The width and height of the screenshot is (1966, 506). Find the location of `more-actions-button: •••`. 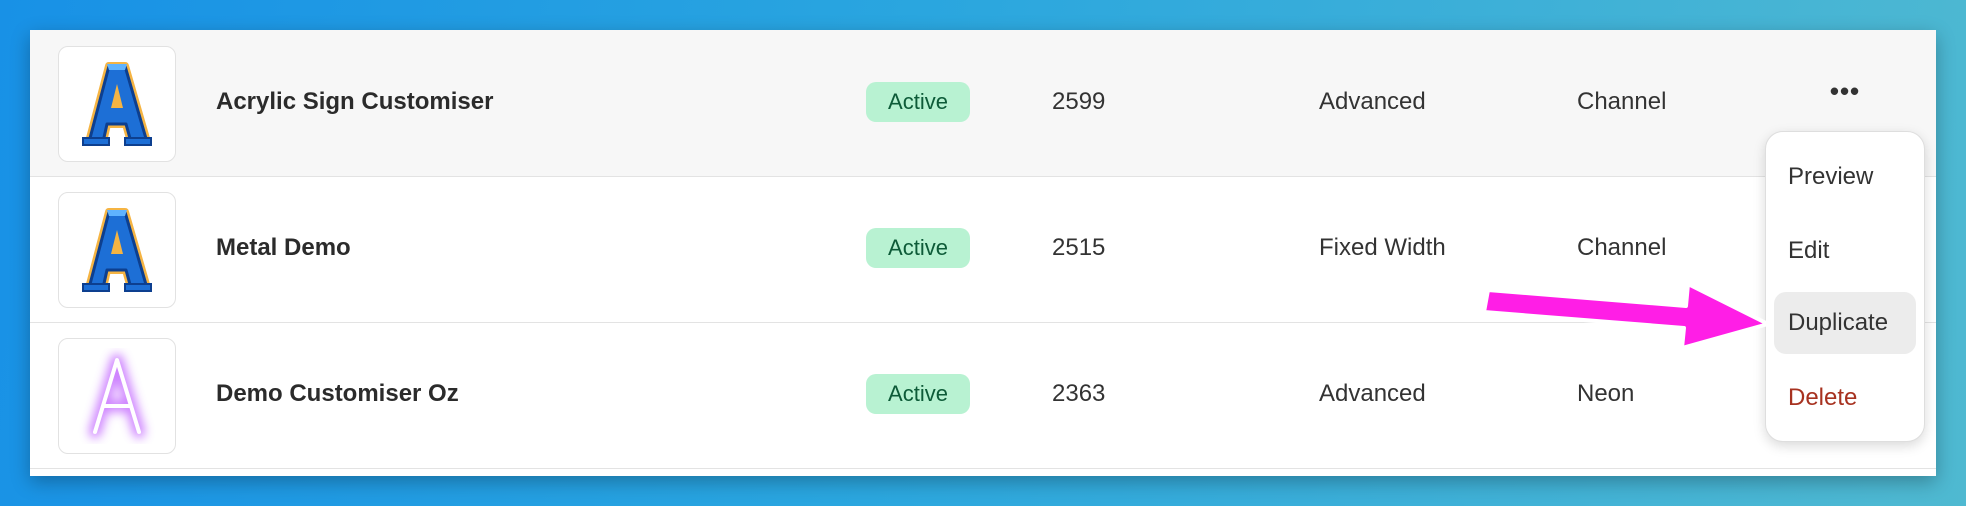

more-actions-button: ••• is located at coordinates (1845, 91).